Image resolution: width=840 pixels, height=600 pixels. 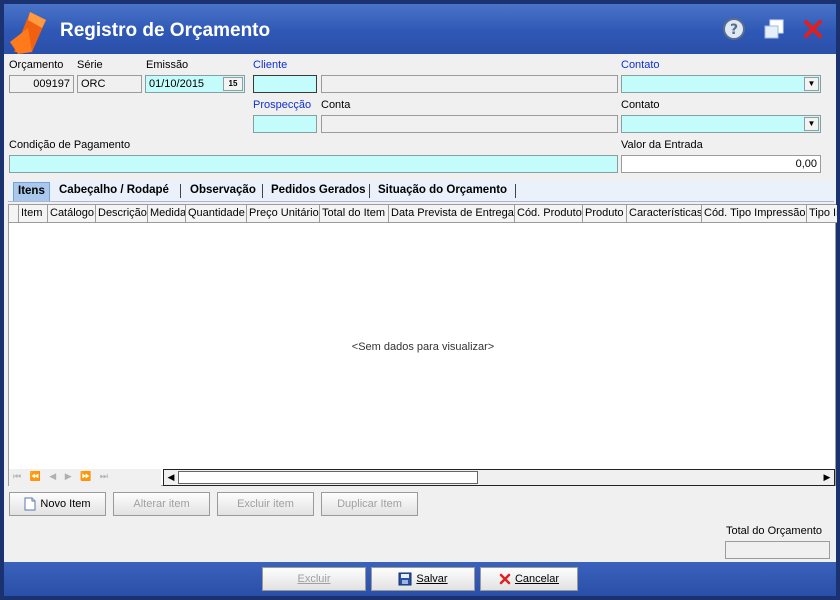 What do you see at coordinates (405, 579) in the screenshot?
I see `save-icon` at bounding box center [405, 579].